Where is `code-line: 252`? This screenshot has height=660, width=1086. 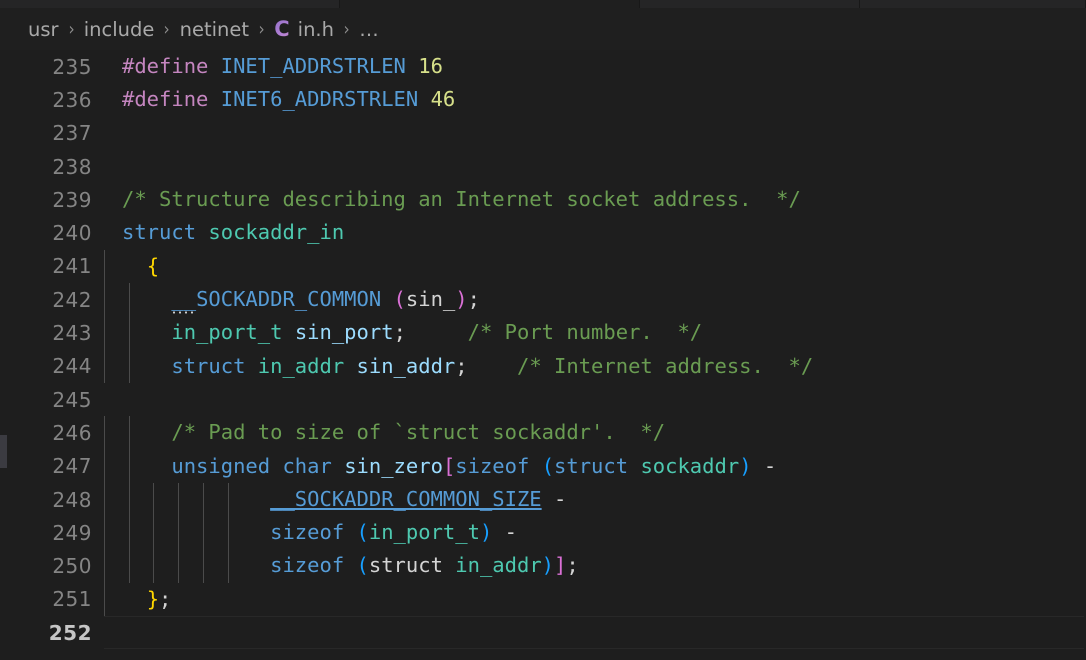 code-line: 252 is located at coordinates (543, 633).